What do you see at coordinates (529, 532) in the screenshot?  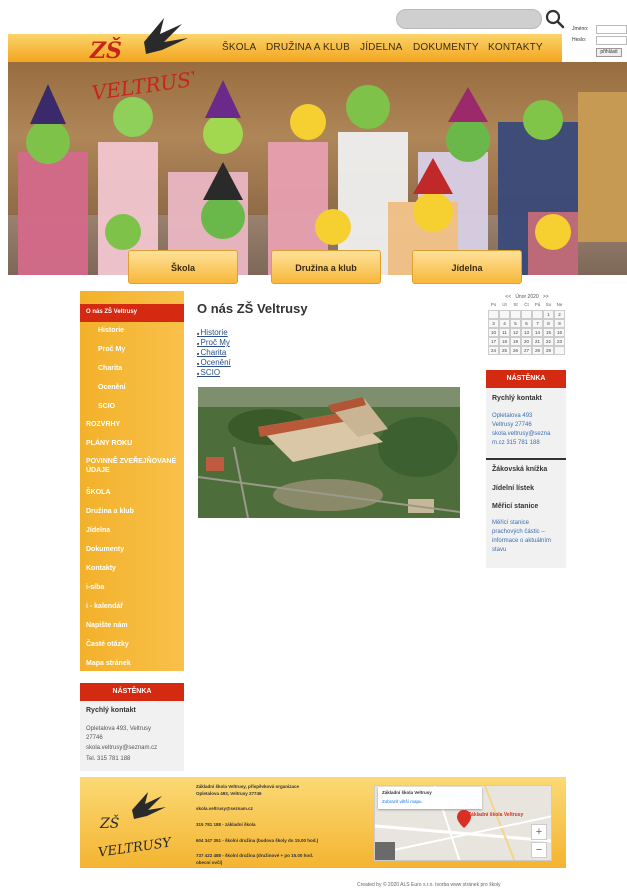 I see `right-station-line: prachových částic –` at bounding box center [529, 532].